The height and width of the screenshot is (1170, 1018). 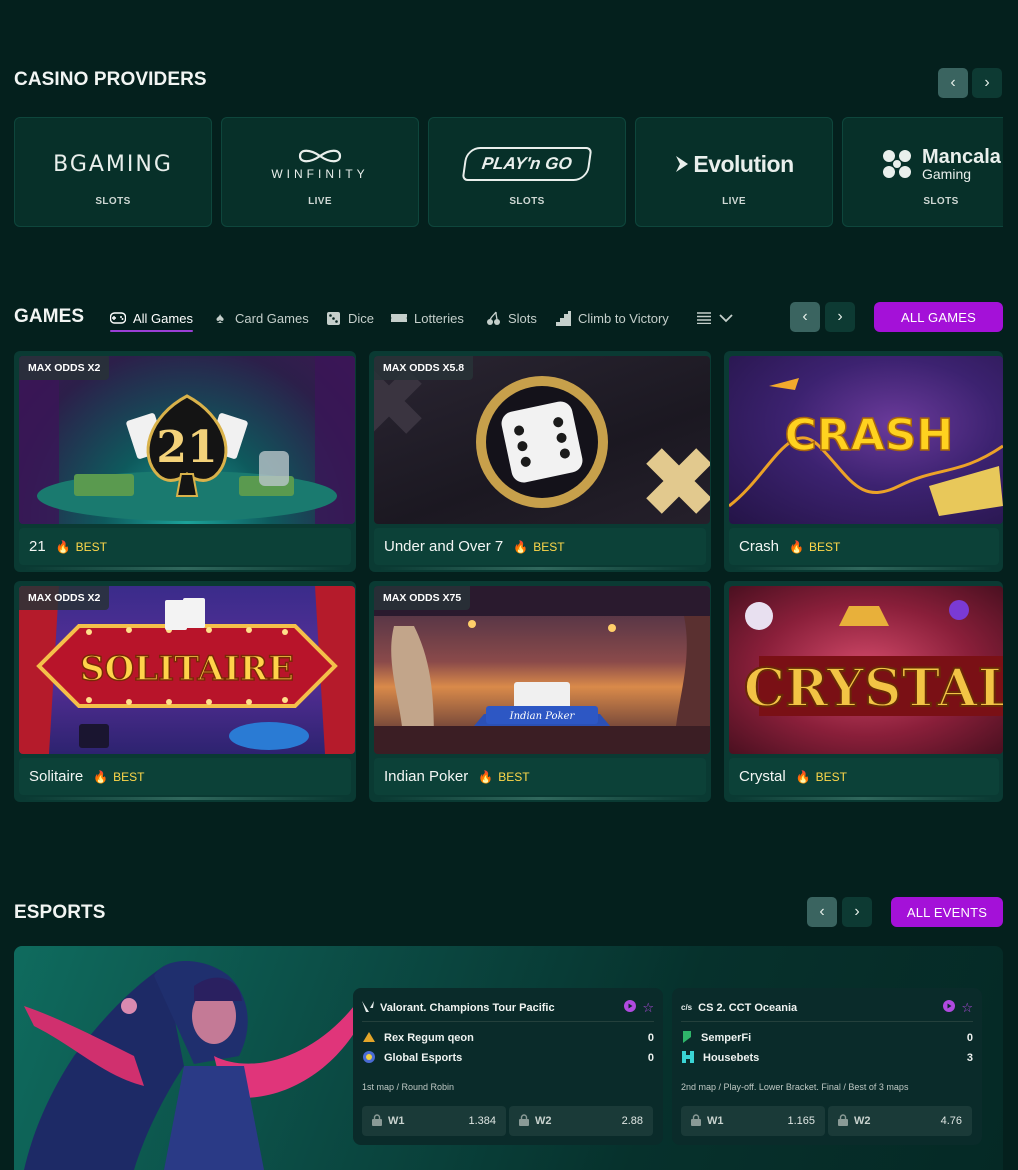 I want to click on active-tab-indicator, so click(x=151, y=331).